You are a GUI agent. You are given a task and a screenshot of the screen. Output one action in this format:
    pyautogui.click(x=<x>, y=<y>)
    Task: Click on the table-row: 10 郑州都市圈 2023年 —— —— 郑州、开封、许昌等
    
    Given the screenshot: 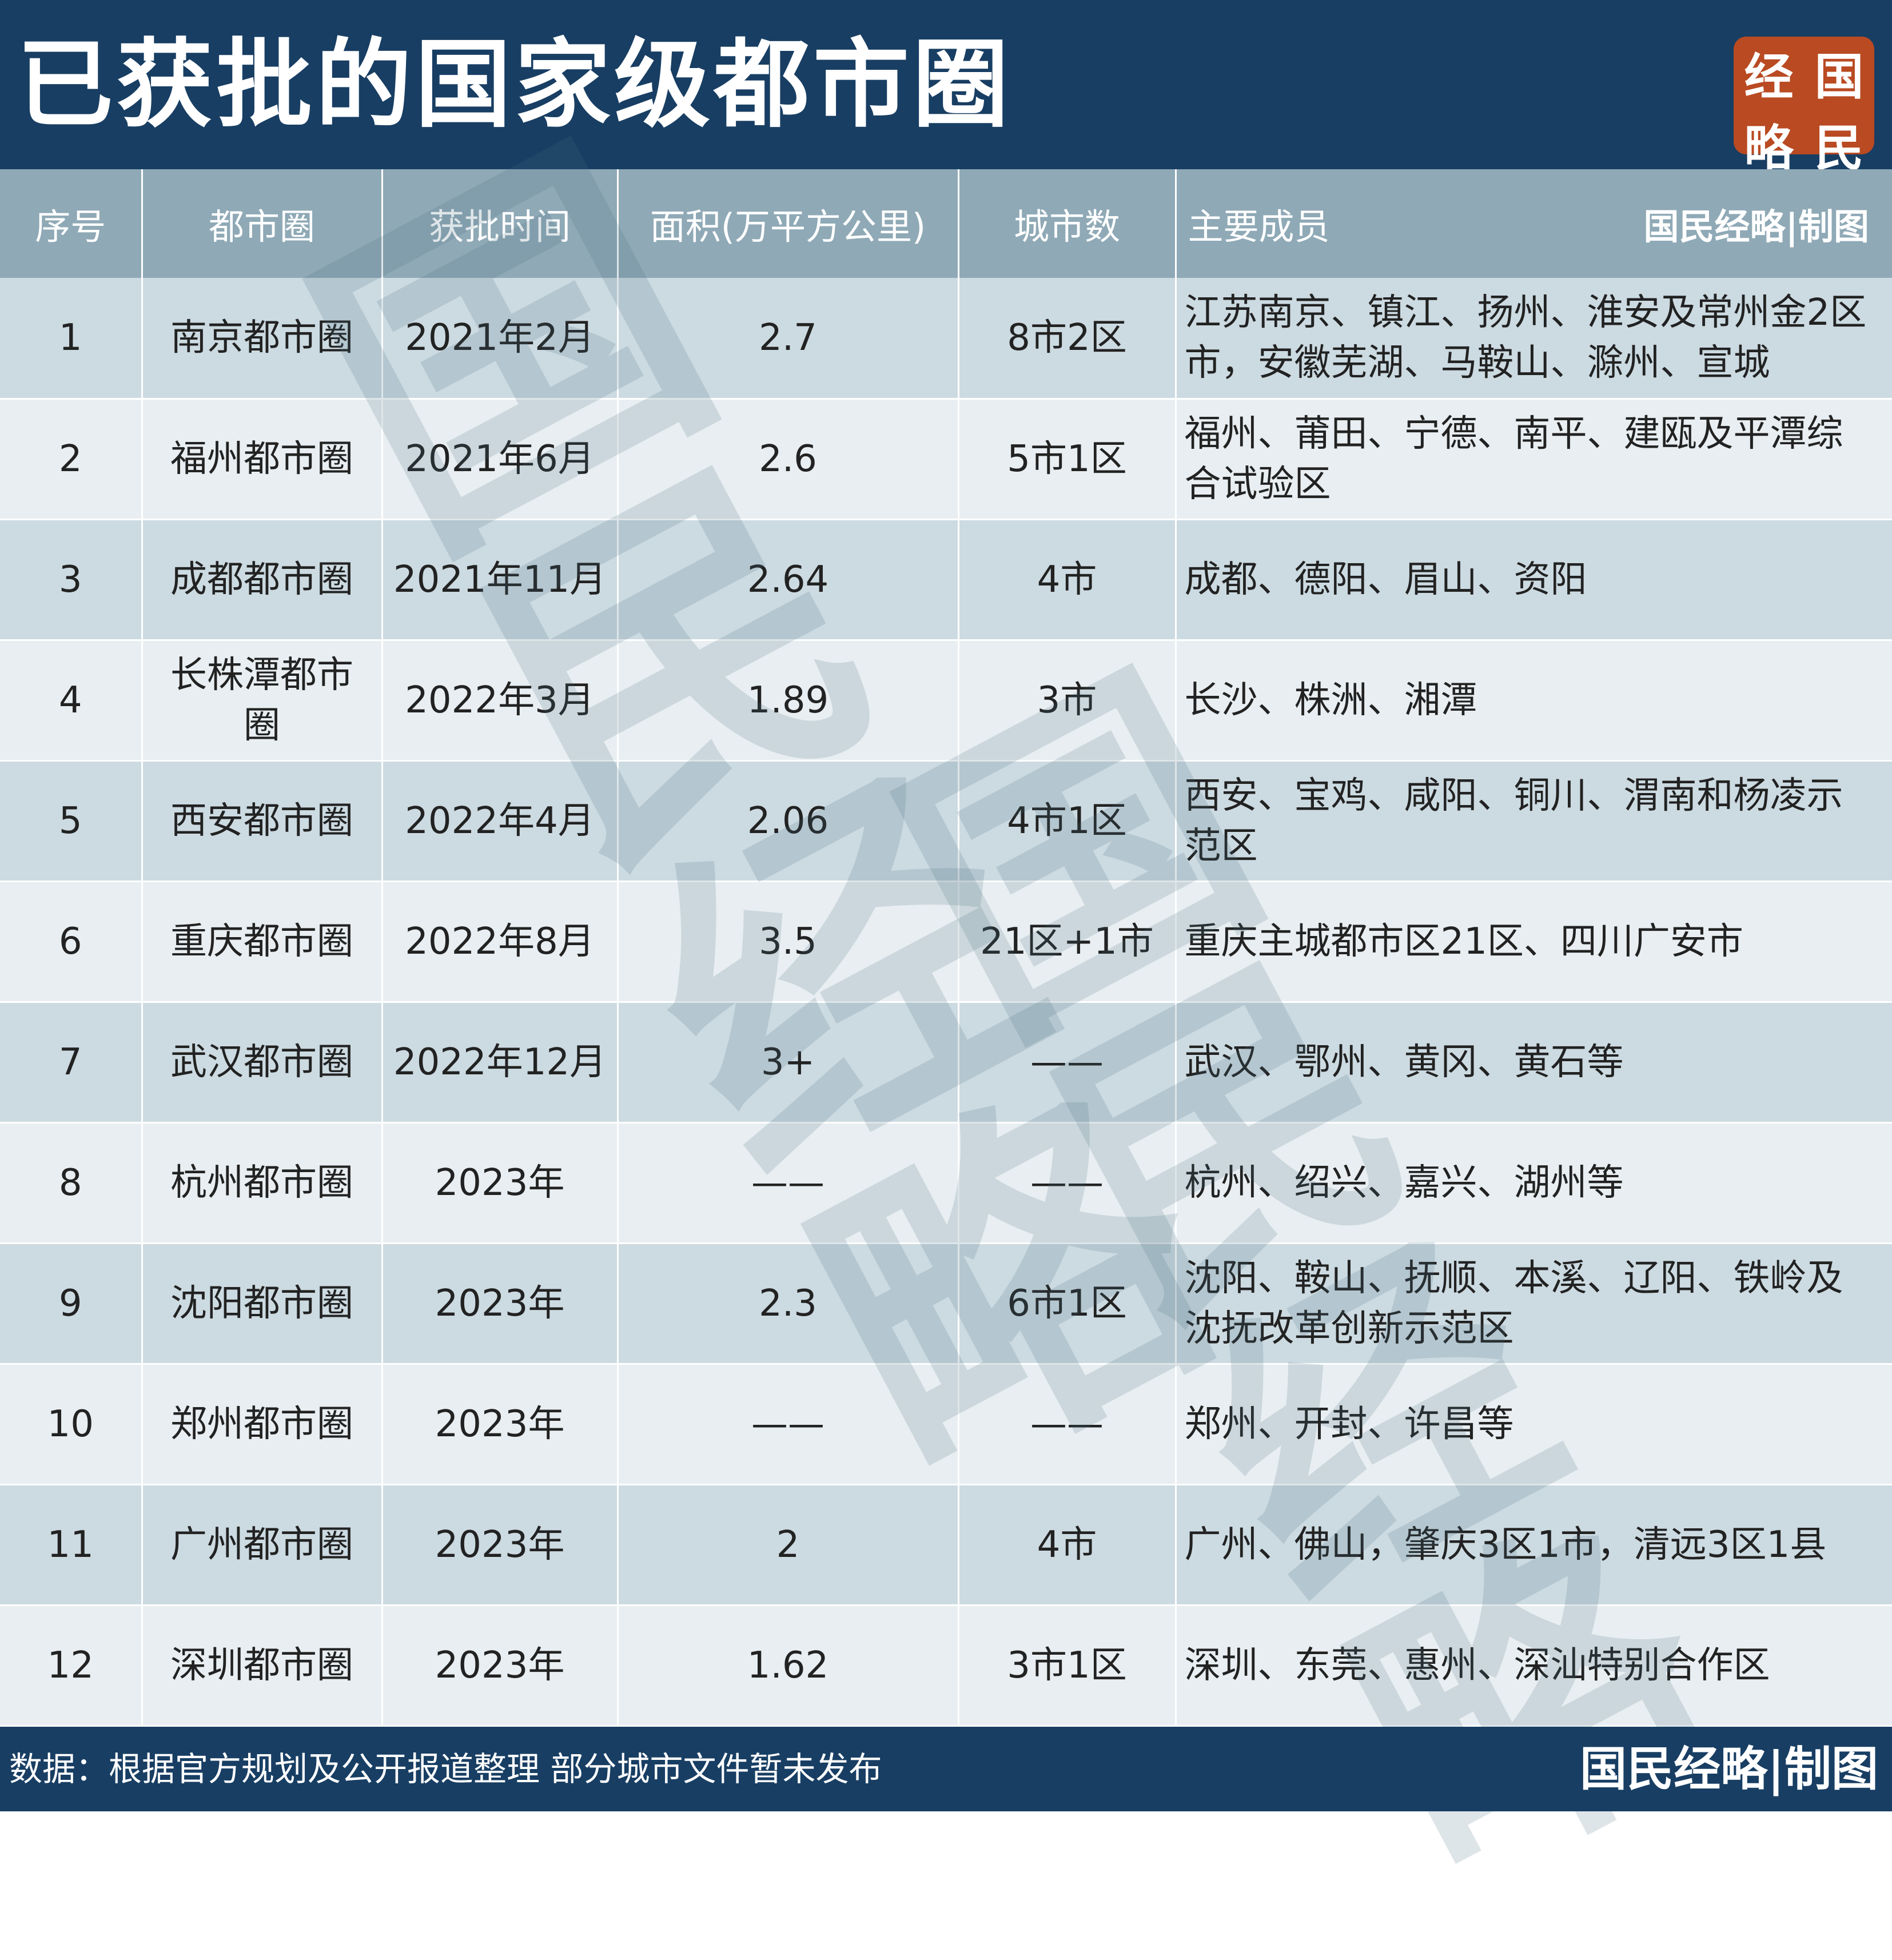 What is the action you would take?
    pyautogui.click(x=946, y=1424)
    